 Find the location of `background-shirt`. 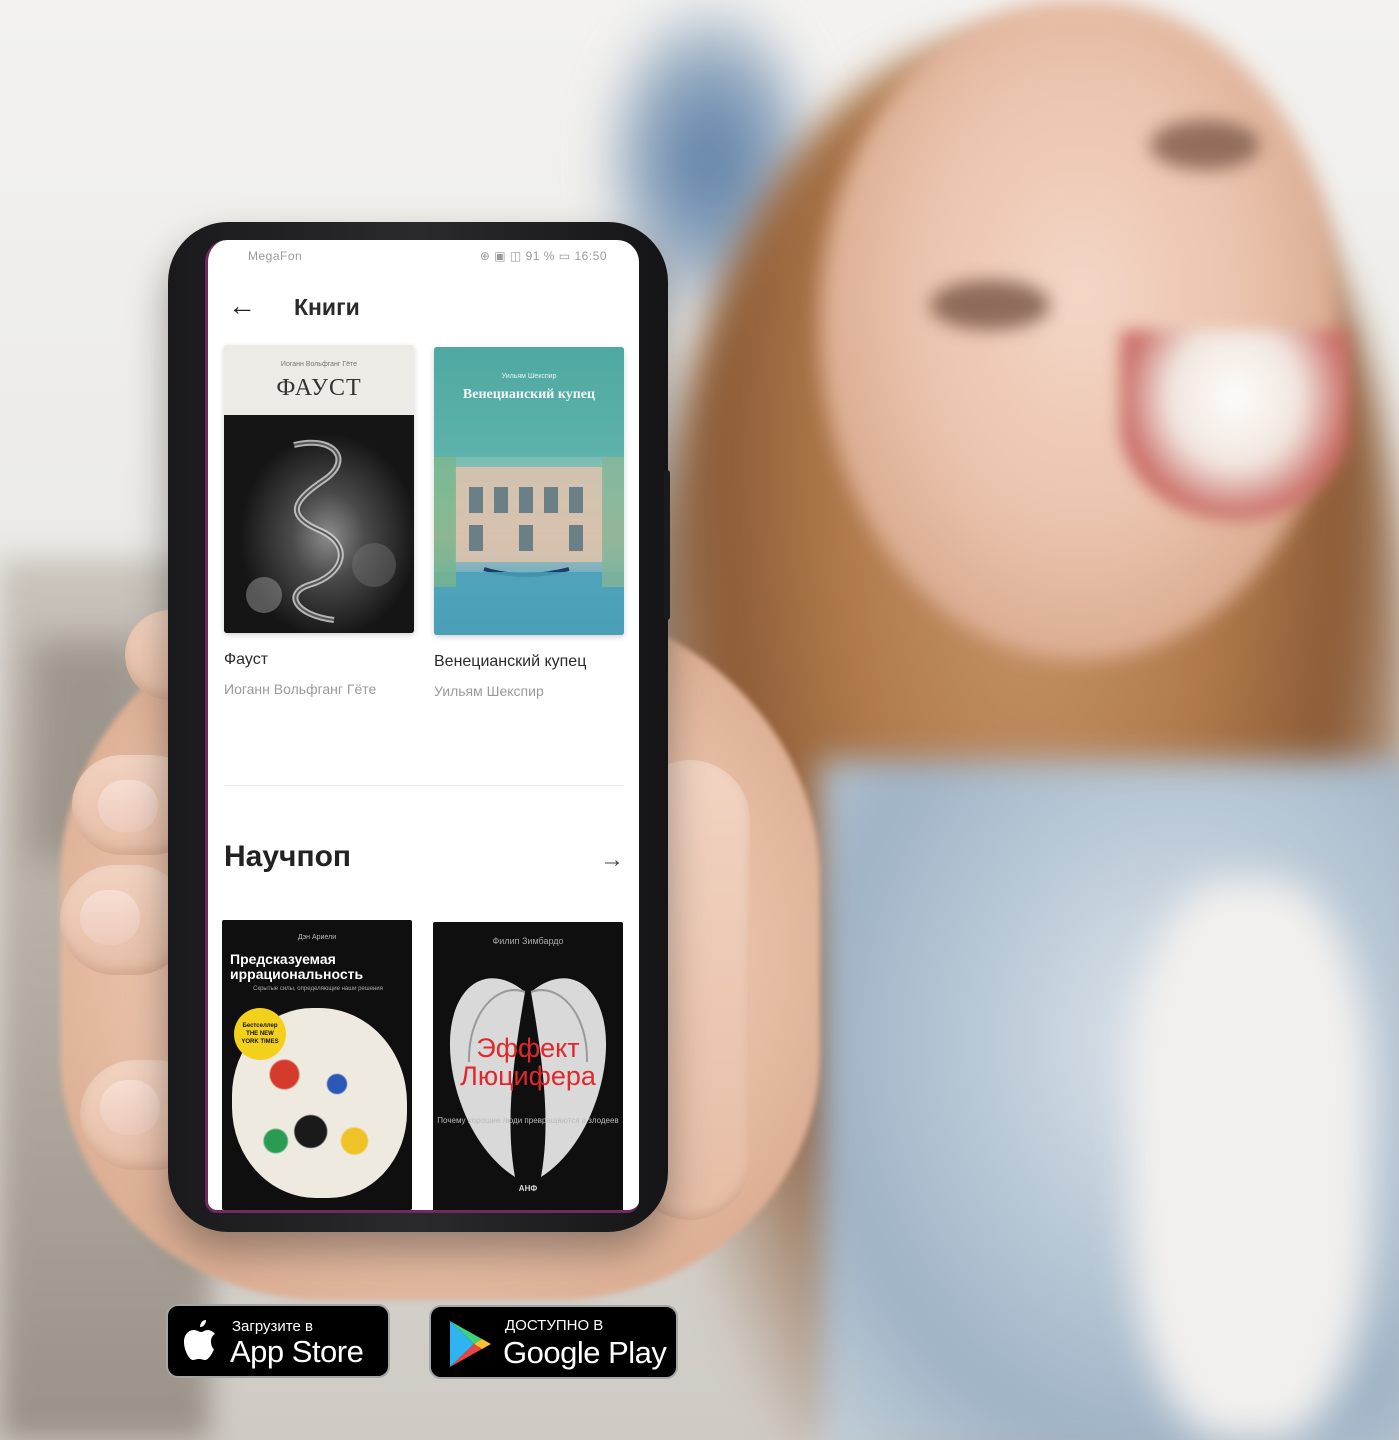

background-shirt is located at coordinates (1250, 1160).